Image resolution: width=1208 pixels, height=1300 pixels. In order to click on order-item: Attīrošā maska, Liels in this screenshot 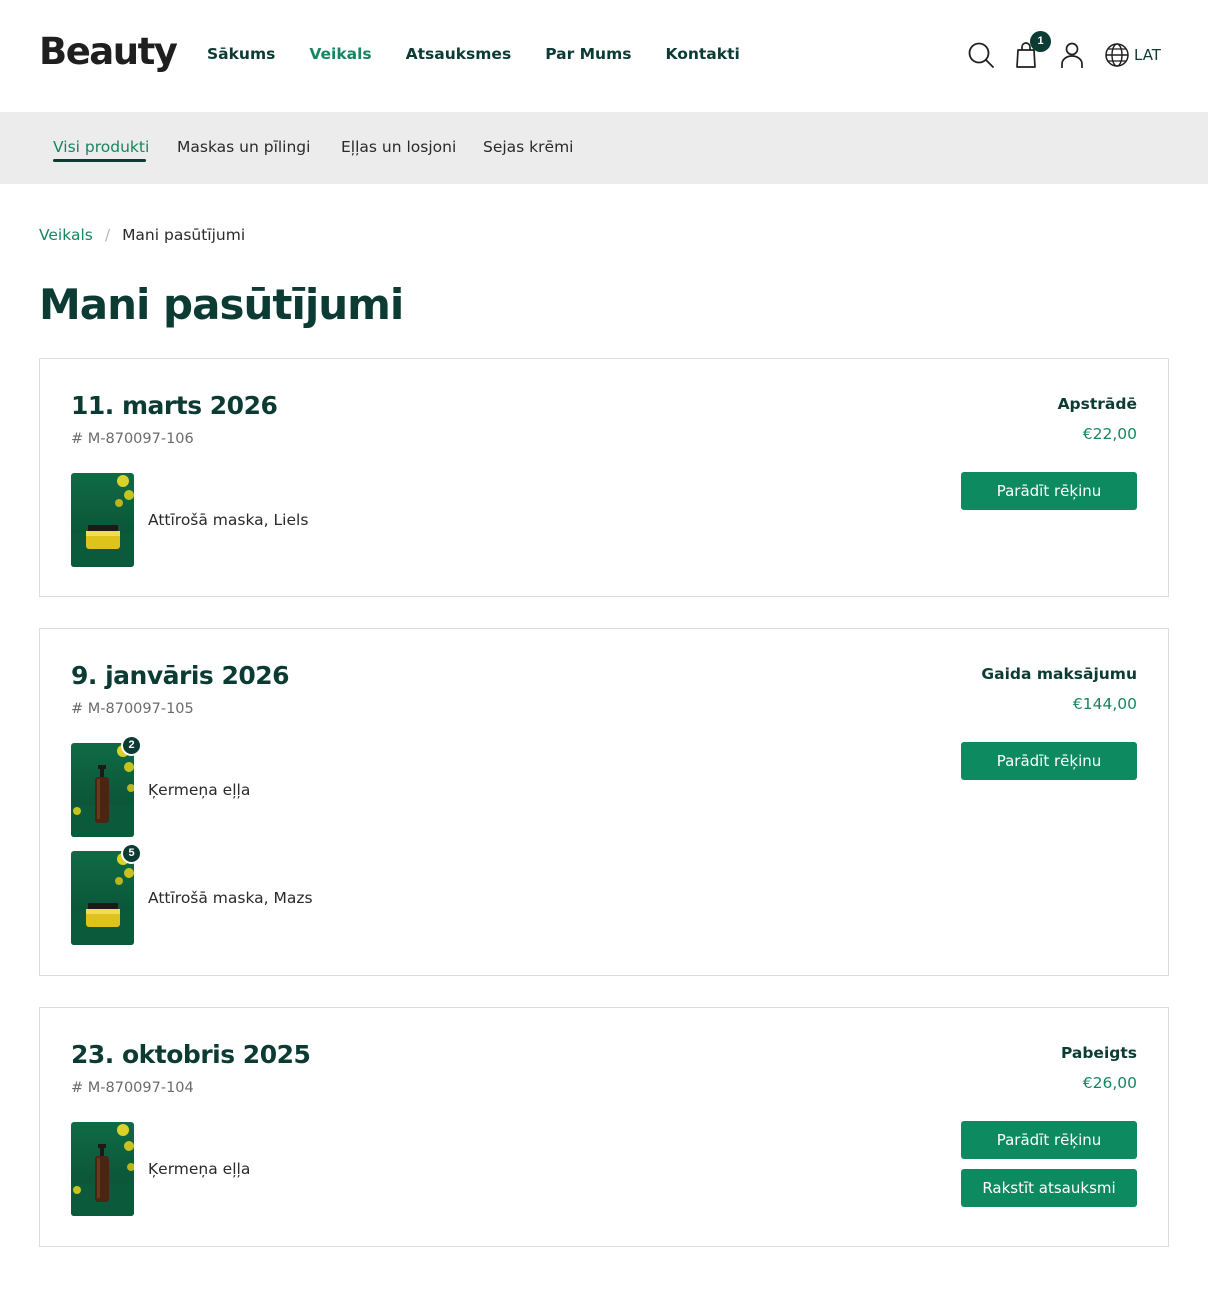, I will do `click(189, 519)`.